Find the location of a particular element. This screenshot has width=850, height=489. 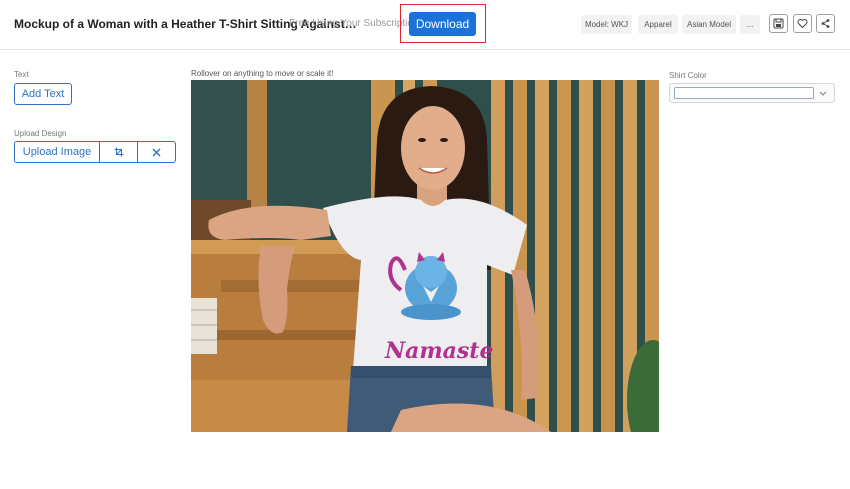

heart-icon is located at coordinates (802, 24).